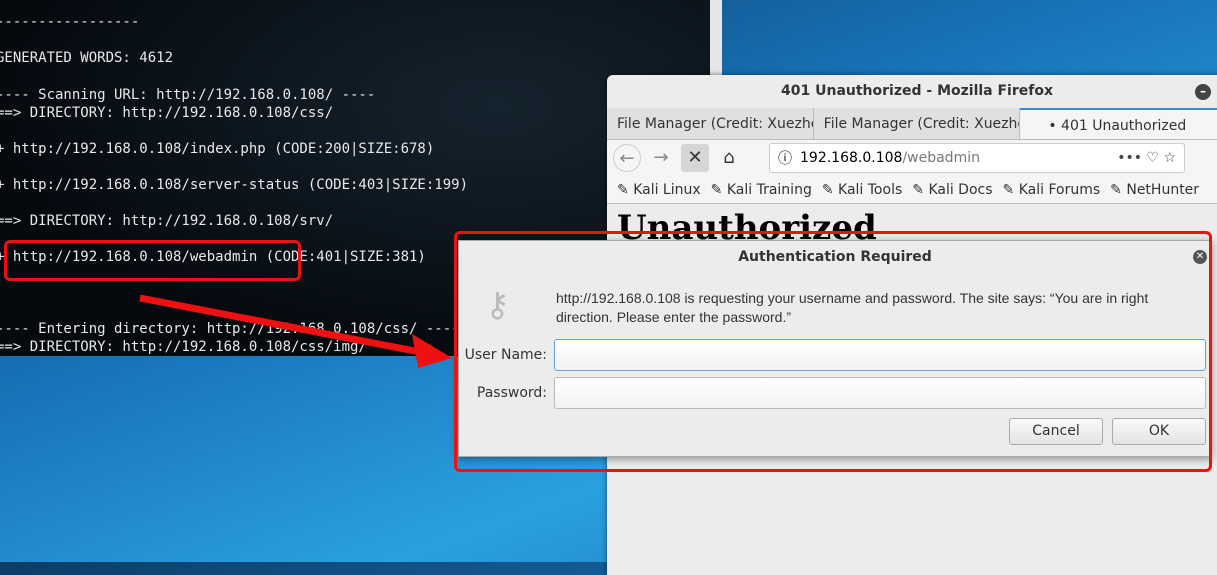  What do you see at coordinates (432, 351) in the screenshot?
I see `arrow-head` at bounding box center [432, 351].